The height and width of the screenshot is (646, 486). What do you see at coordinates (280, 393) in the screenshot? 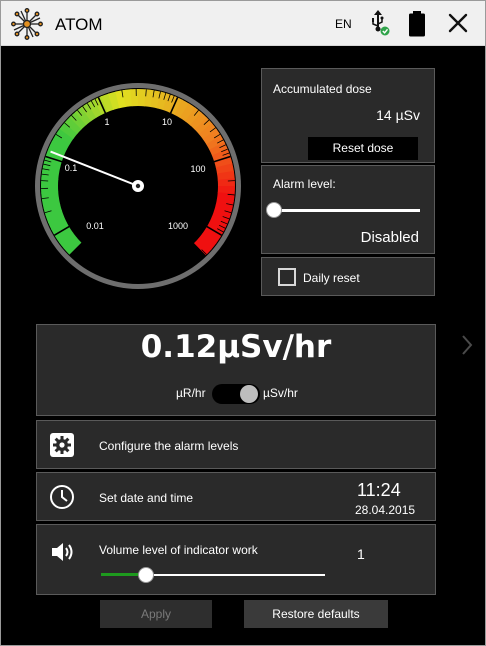
I see `unit-microsievert-label: µSv/hr` at bounding box center [280, 393].